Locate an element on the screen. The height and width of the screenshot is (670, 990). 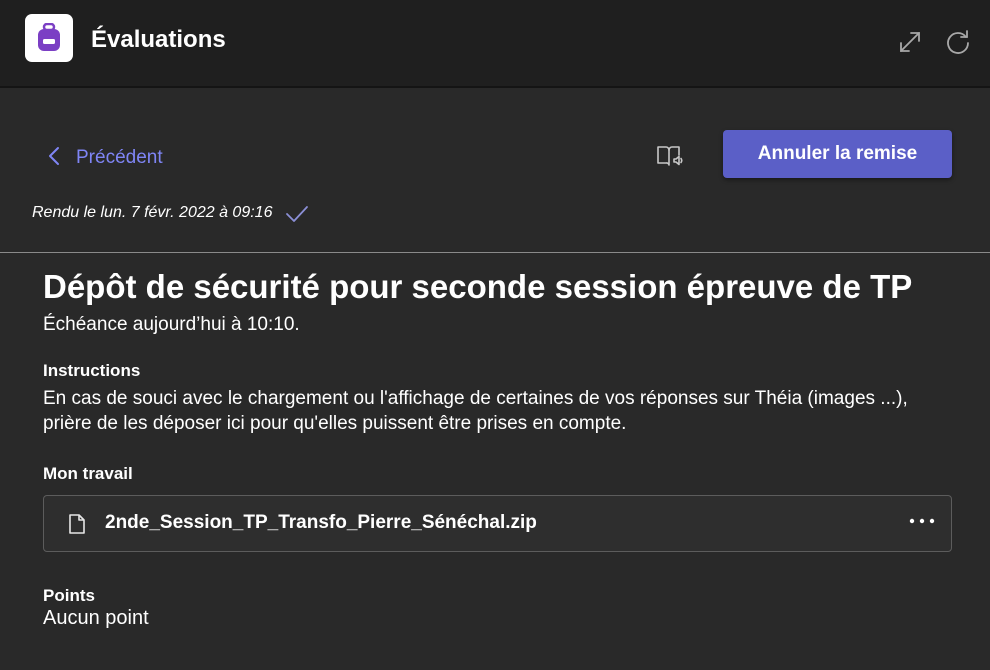
file-icon is located at coordinates (77, 526).